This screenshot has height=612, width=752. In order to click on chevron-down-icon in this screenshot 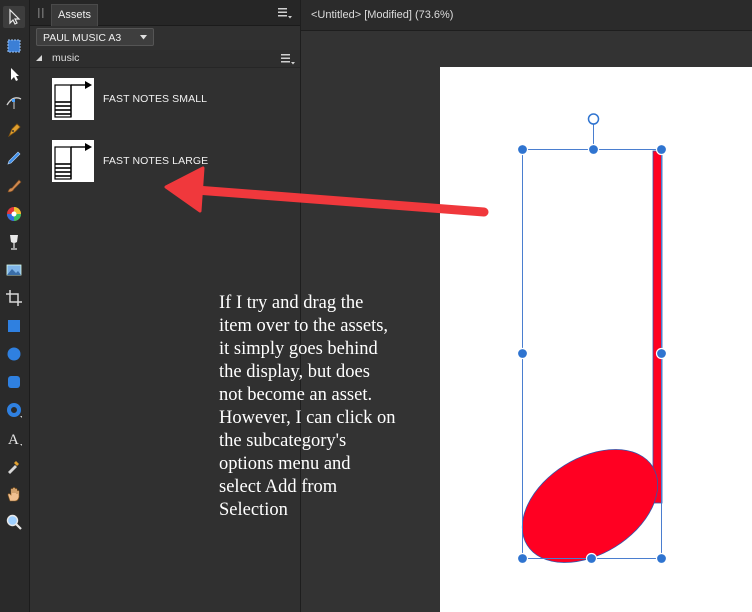, I will do `click(143, 37)`.